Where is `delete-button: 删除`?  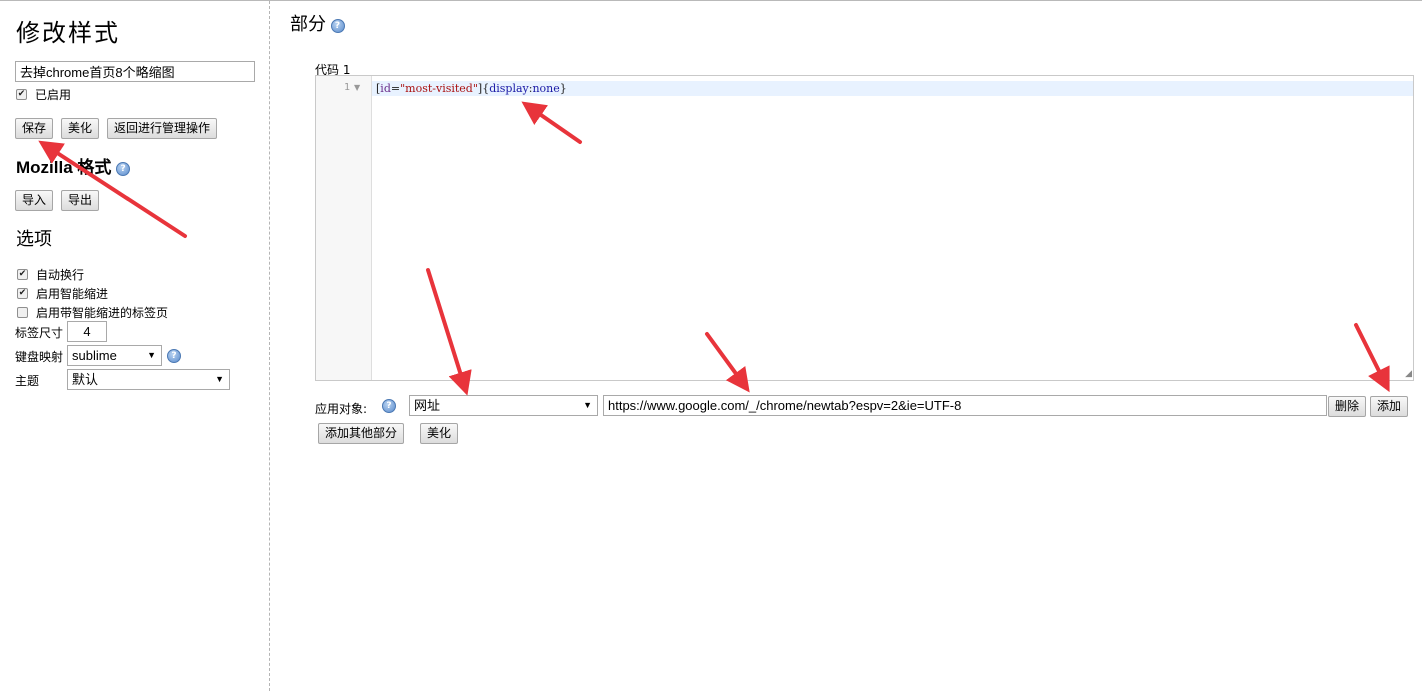
delete-button: 删除 is located at coordinates (1347, 406).